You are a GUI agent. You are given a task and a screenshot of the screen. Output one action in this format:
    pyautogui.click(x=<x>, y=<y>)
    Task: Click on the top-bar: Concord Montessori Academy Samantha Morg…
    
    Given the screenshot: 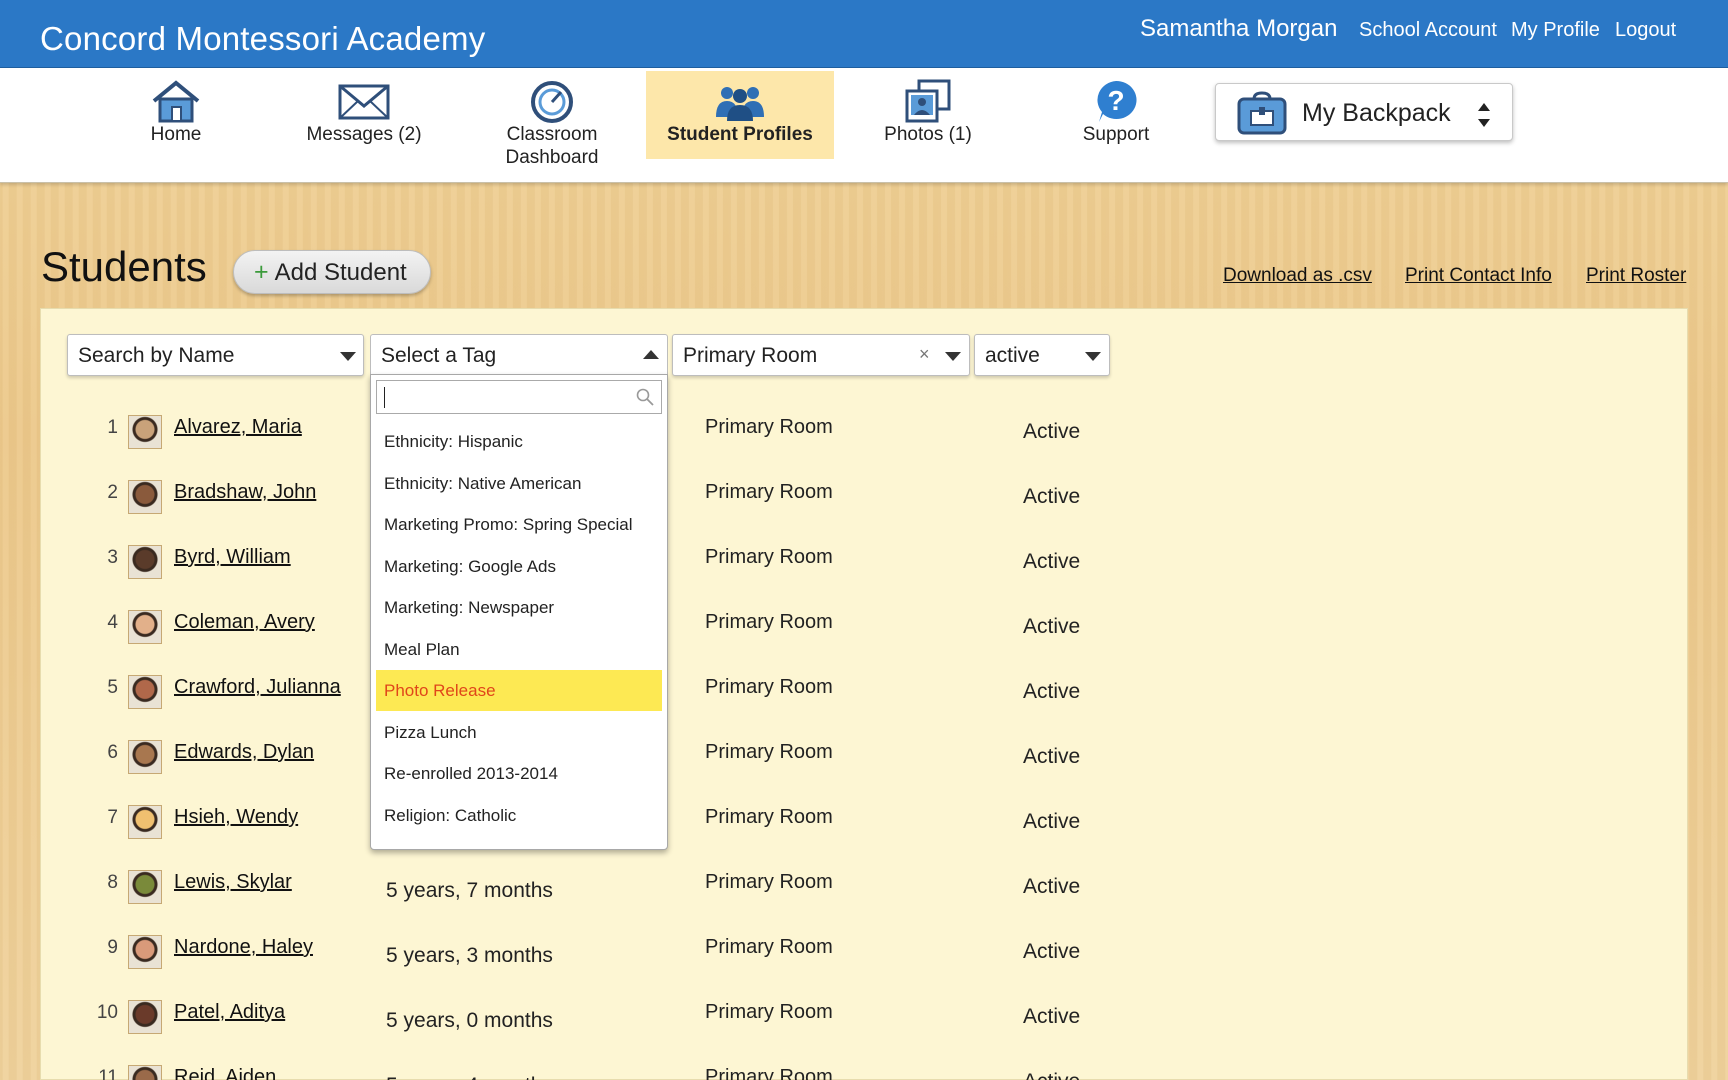 What is the action you would take?
    pyautogui.click(x=864, y=34)
    